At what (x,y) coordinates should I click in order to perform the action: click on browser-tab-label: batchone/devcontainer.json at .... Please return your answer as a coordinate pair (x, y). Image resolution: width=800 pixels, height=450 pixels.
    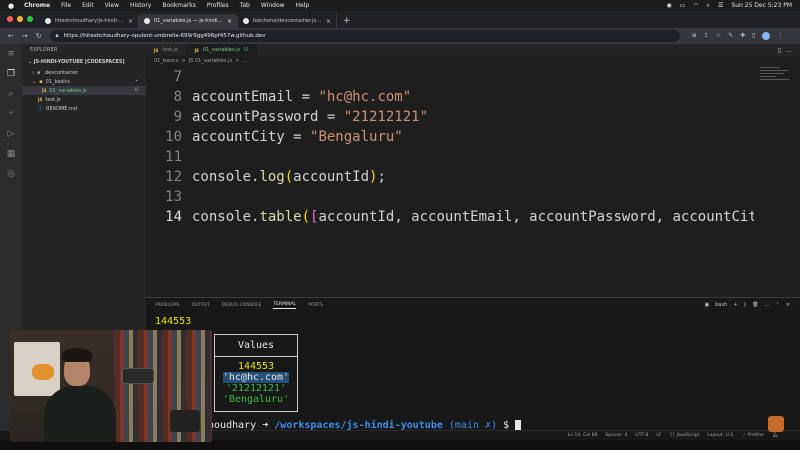
    Looking at the image, I should click on (287, 21).